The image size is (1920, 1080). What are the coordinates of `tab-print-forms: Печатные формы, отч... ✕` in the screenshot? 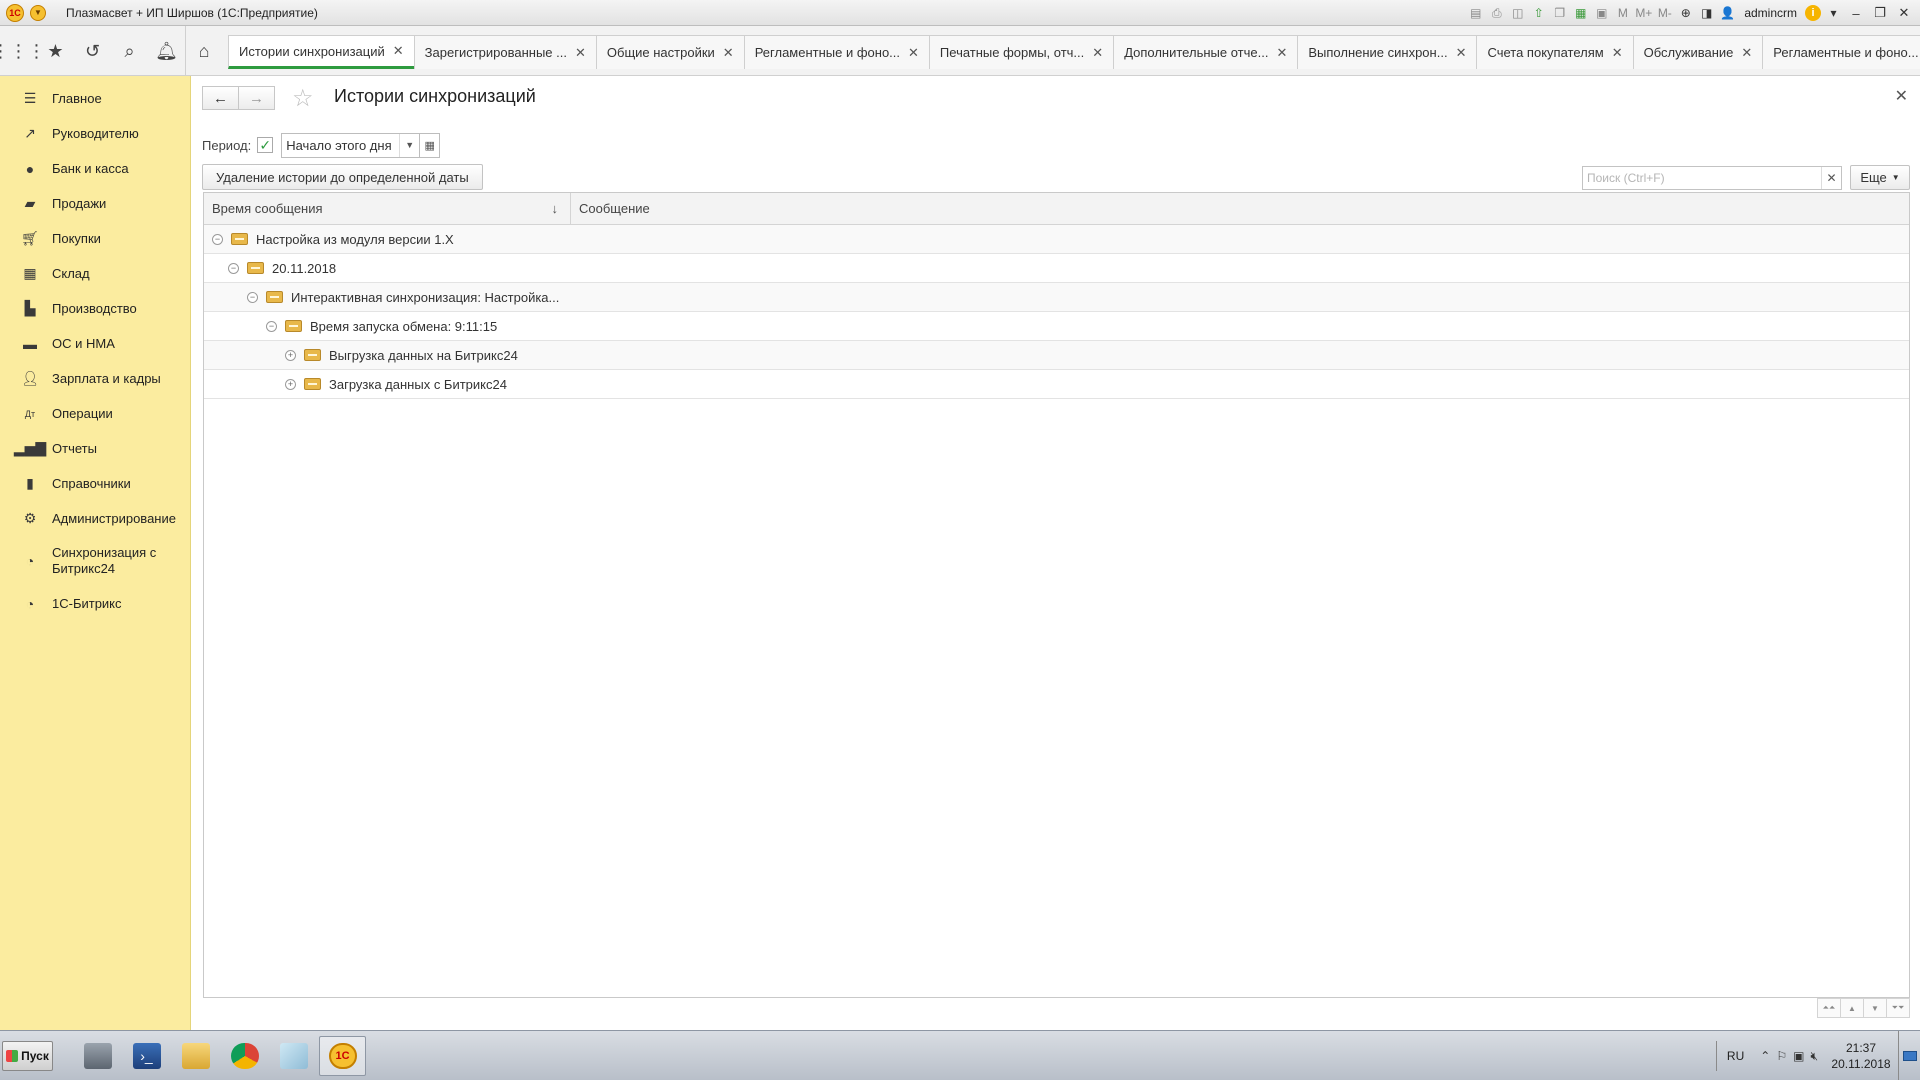 It's located at (1021, 52).